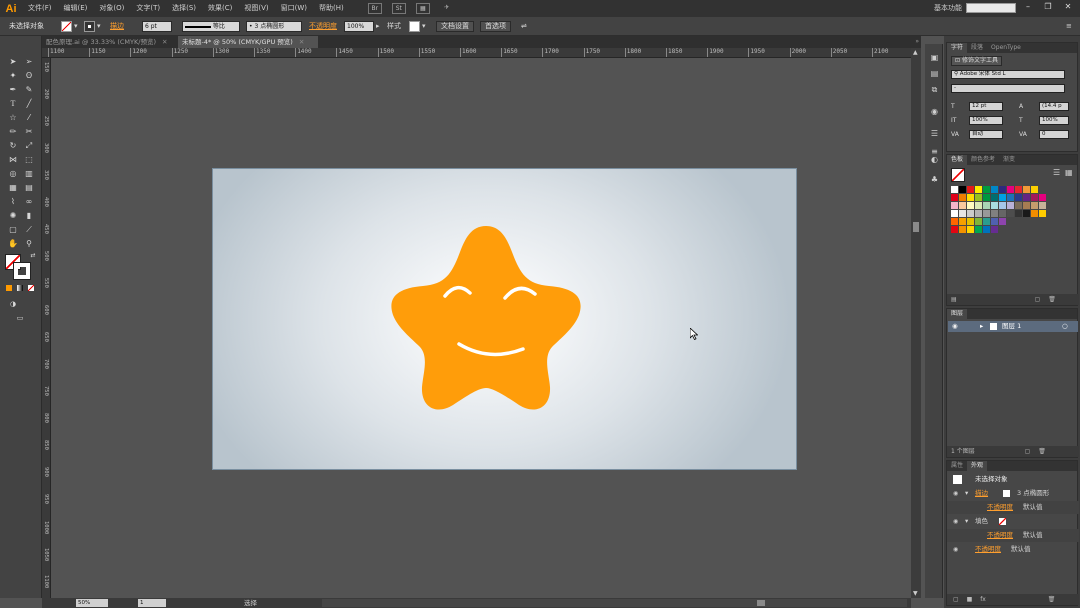  Describe the element at coordinates (981, 326) in the screenshot. I see `expand-arrow-icon: ▸` at that location.